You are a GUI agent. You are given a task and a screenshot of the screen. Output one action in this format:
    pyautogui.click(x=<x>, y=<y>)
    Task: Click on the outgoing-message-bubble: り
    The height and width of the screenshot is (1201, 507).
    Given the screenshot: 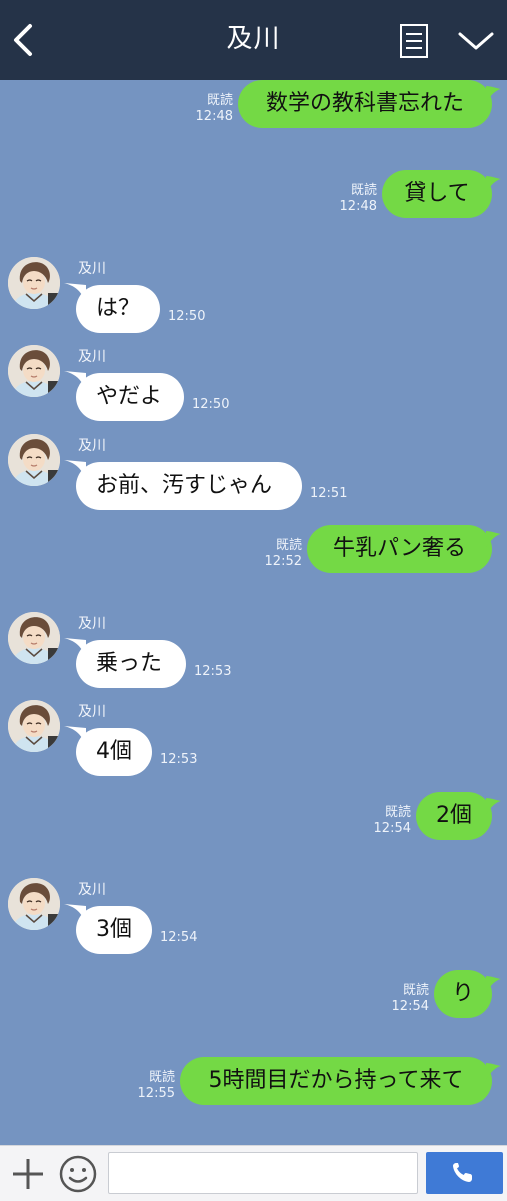 What is the action you would take?
    pyautogui.click(x=463, y=994)
    